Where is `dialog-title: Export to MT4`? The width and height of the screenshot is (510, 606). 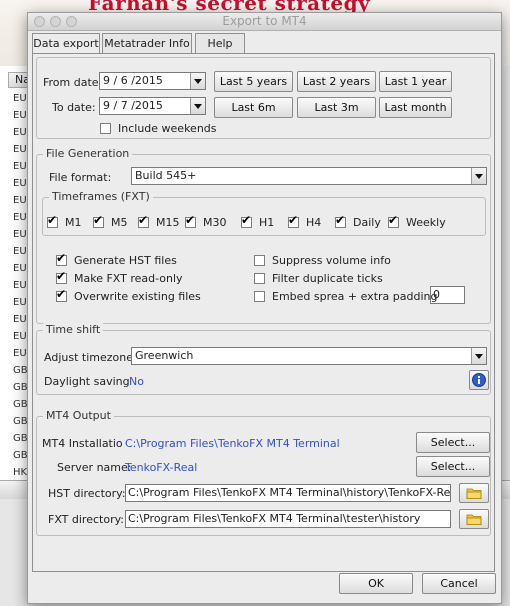
dialog-title: Export to MT4 is located at coordinates (264, 21).